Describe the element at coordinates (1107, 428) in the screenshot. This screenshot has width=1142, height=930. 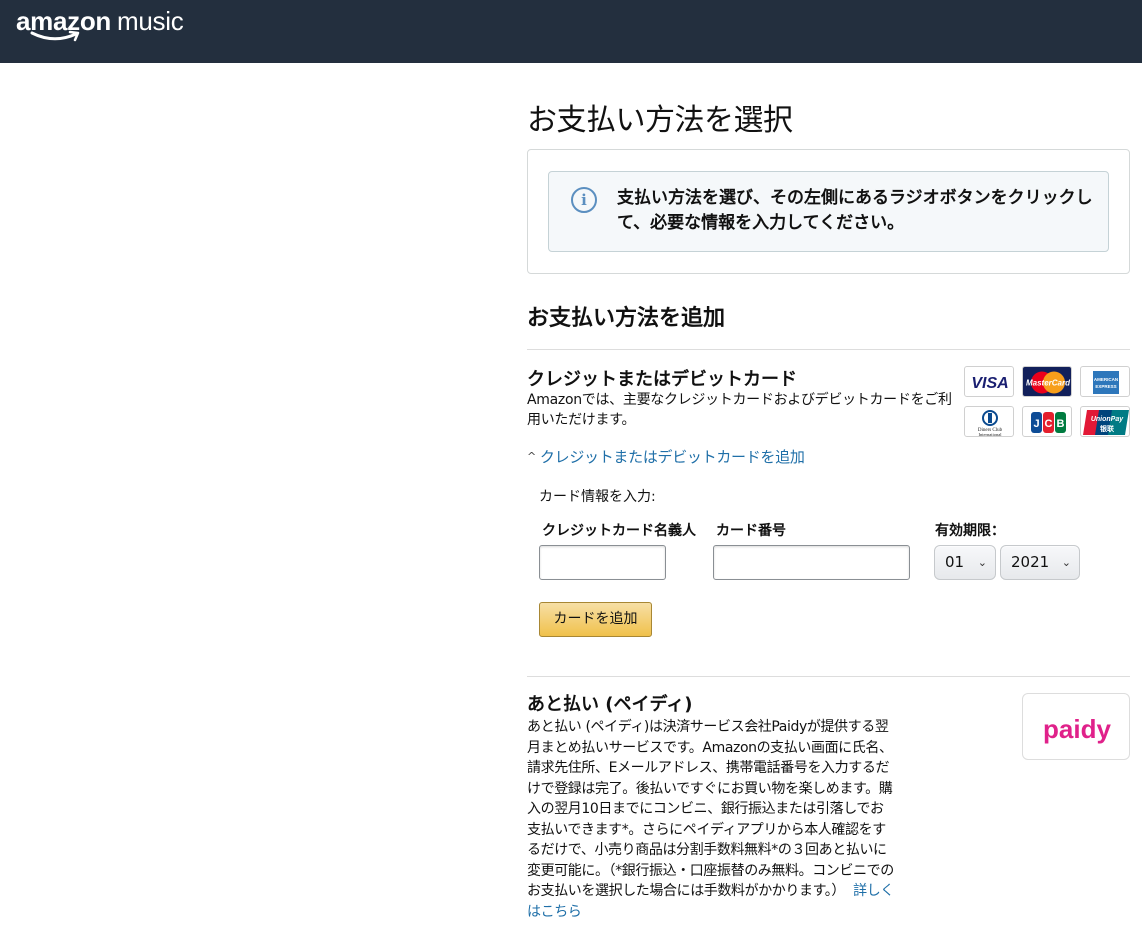
I see `svg-text: 银联` at that location.